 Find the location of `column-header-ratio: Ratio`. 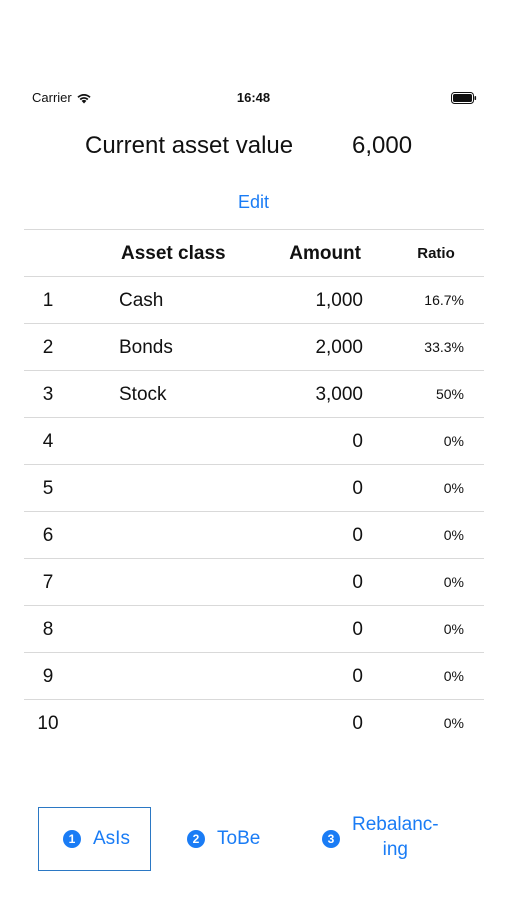

column-header-ratio: Ratio is located at coordinates (436, 253).